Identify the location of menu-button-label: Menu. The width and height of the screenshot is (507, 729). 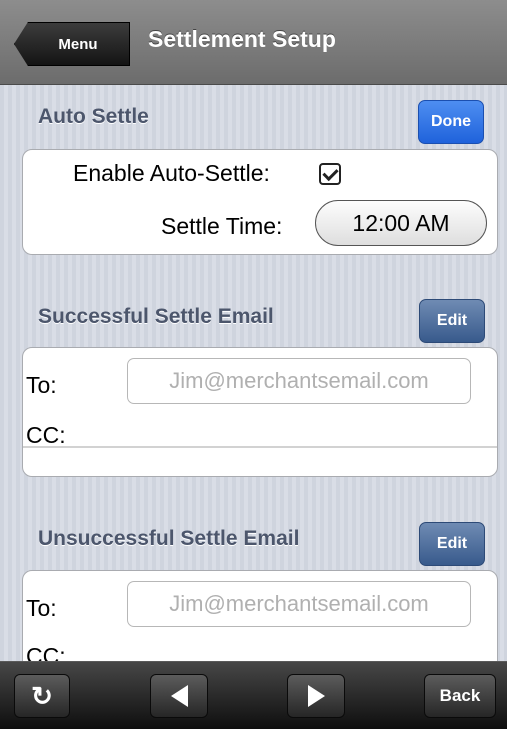
(78, 44).